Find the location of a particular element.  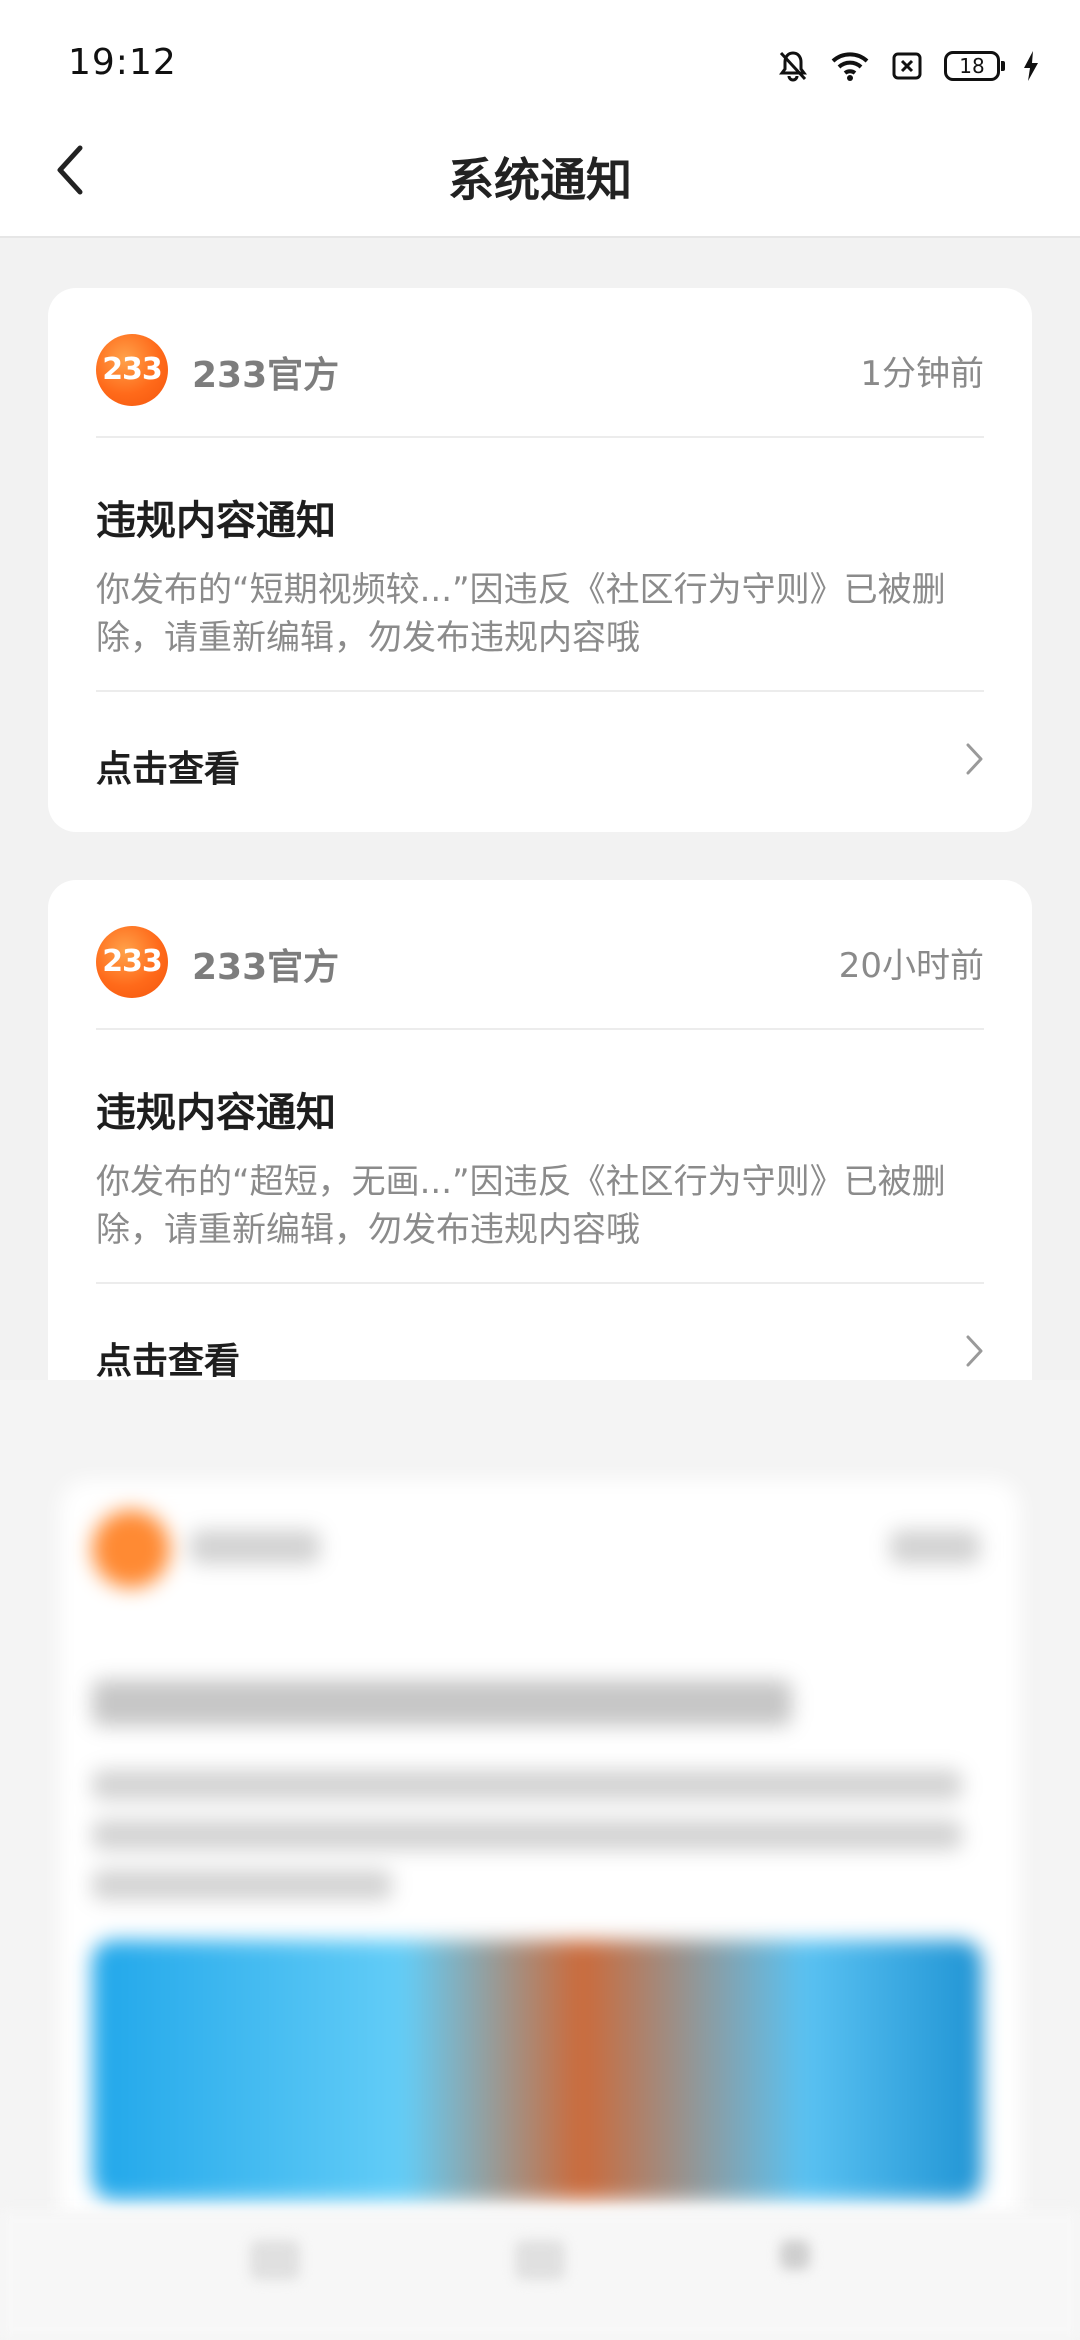

card-header: 233 233官方 1分钟前 is located at coordinates (540, 363).